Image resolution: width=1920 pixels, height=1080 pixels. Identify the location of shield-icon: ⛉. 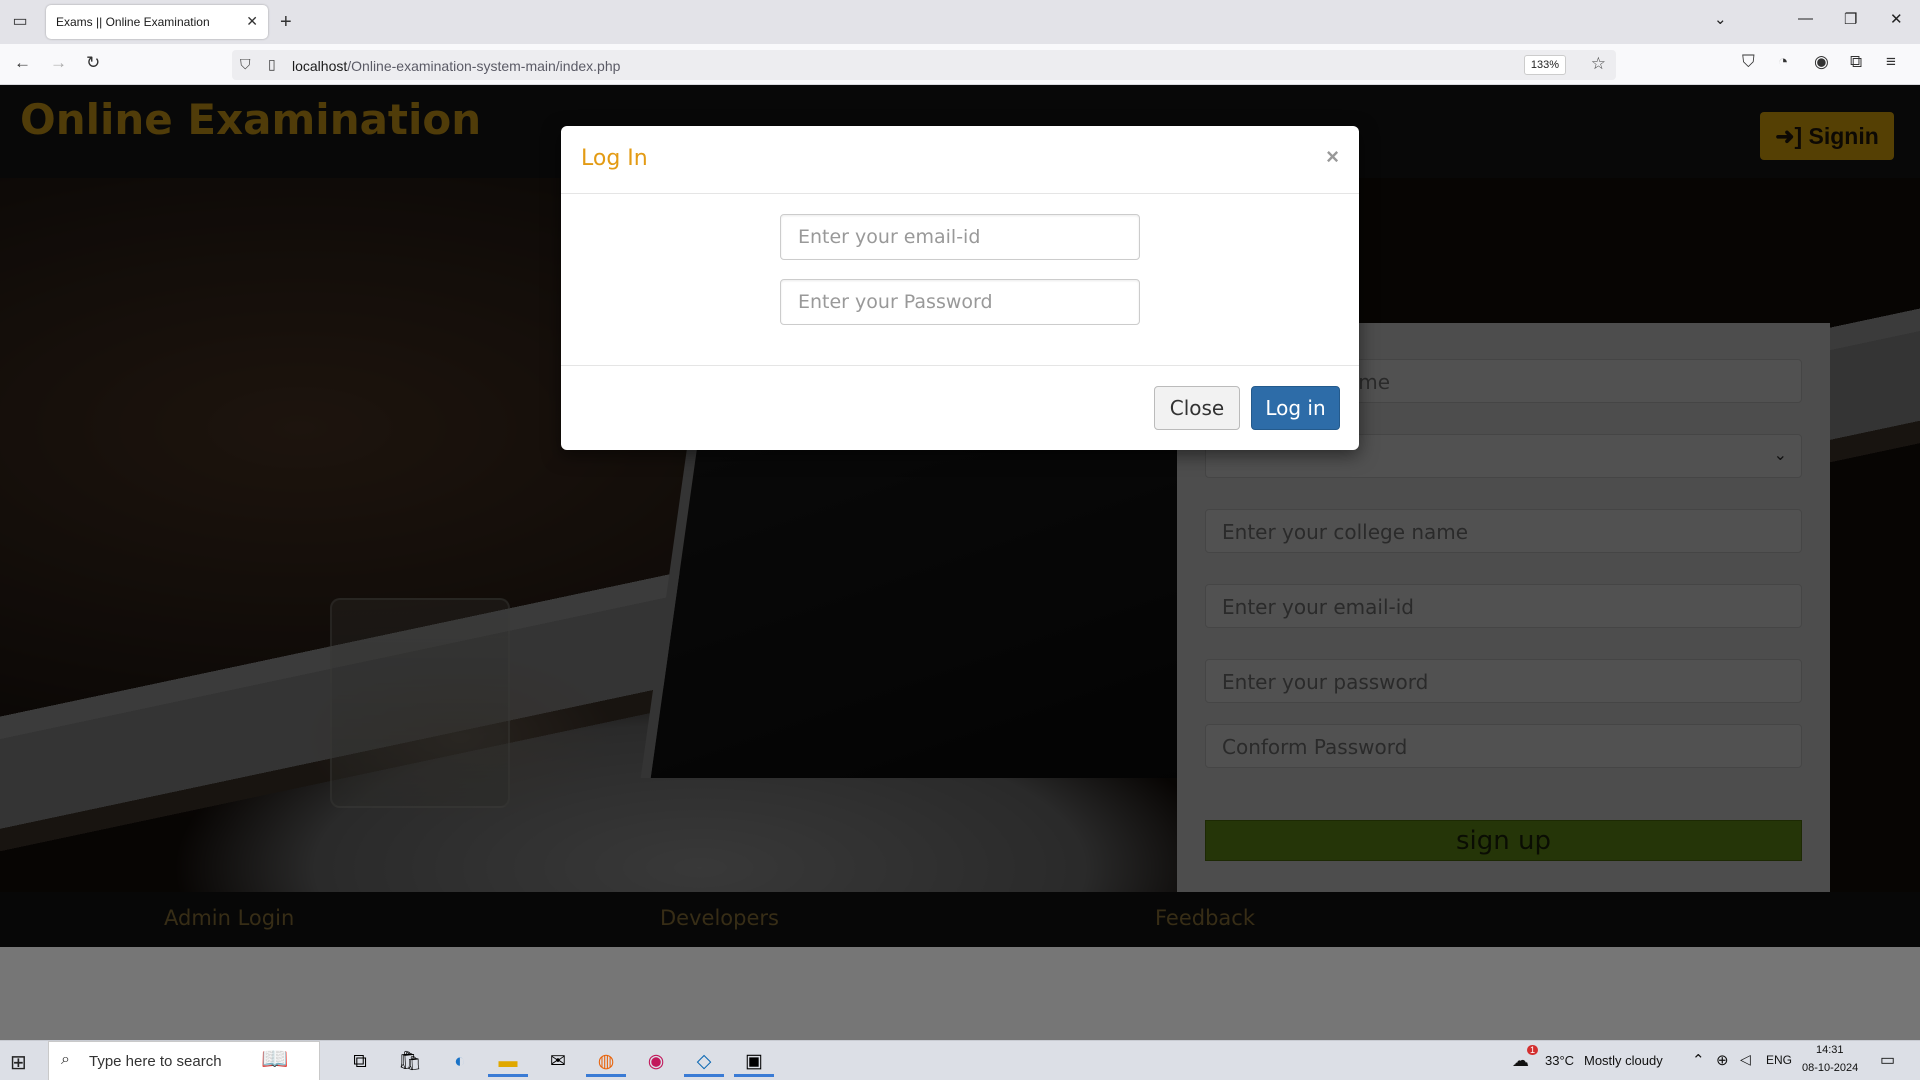
(245, 64).